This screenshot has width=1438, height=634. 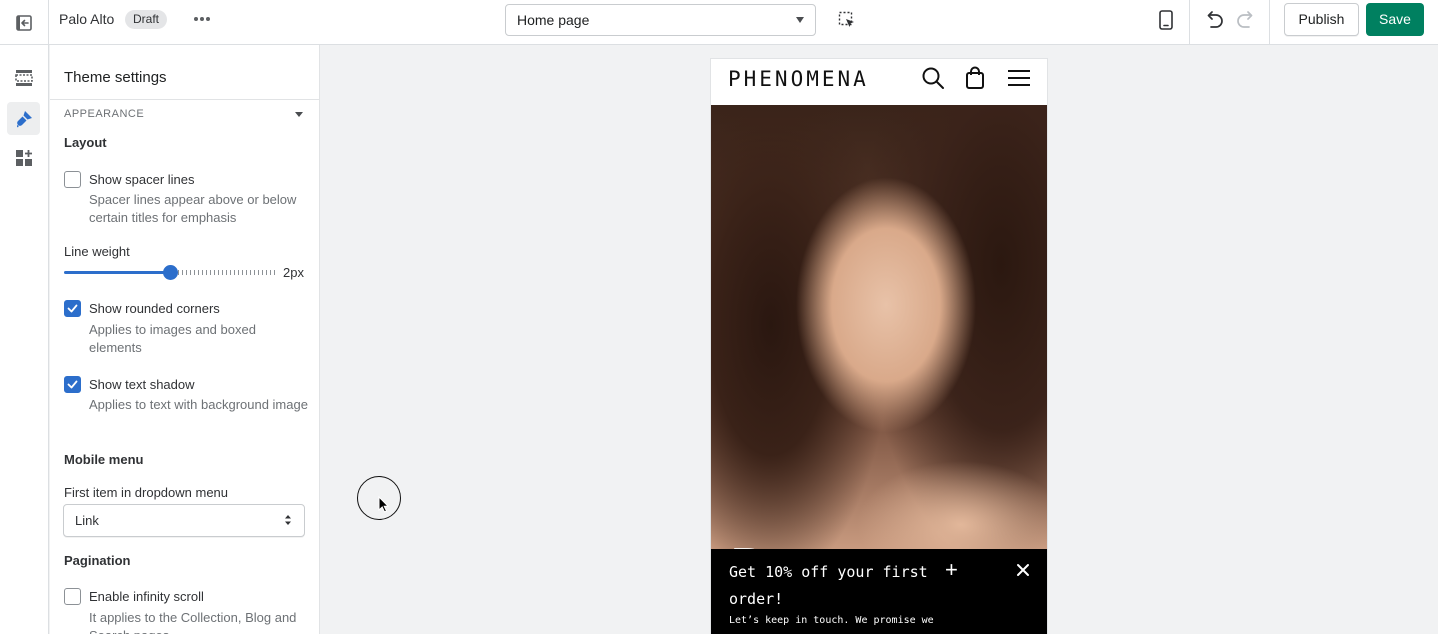 What do you see at coordinates (72, 179) in the screenshot?
I see `checkbox-spacer-lines` at bounding box center [72, 179].